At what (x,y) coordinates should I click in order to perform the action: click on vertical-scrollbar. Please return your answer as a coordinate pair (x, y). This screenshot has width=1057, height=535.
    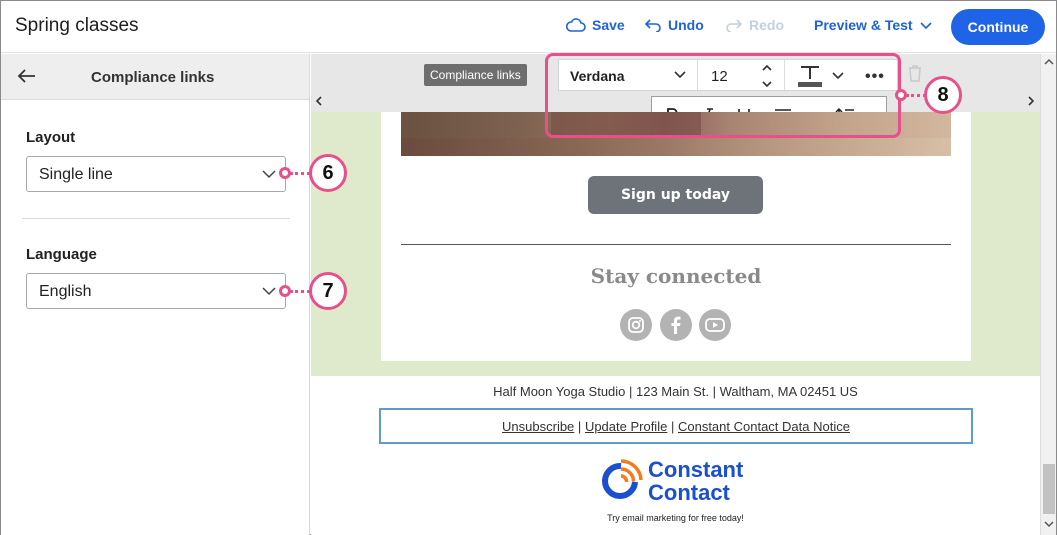
    Looking at the image, I should click on (1048, 294).